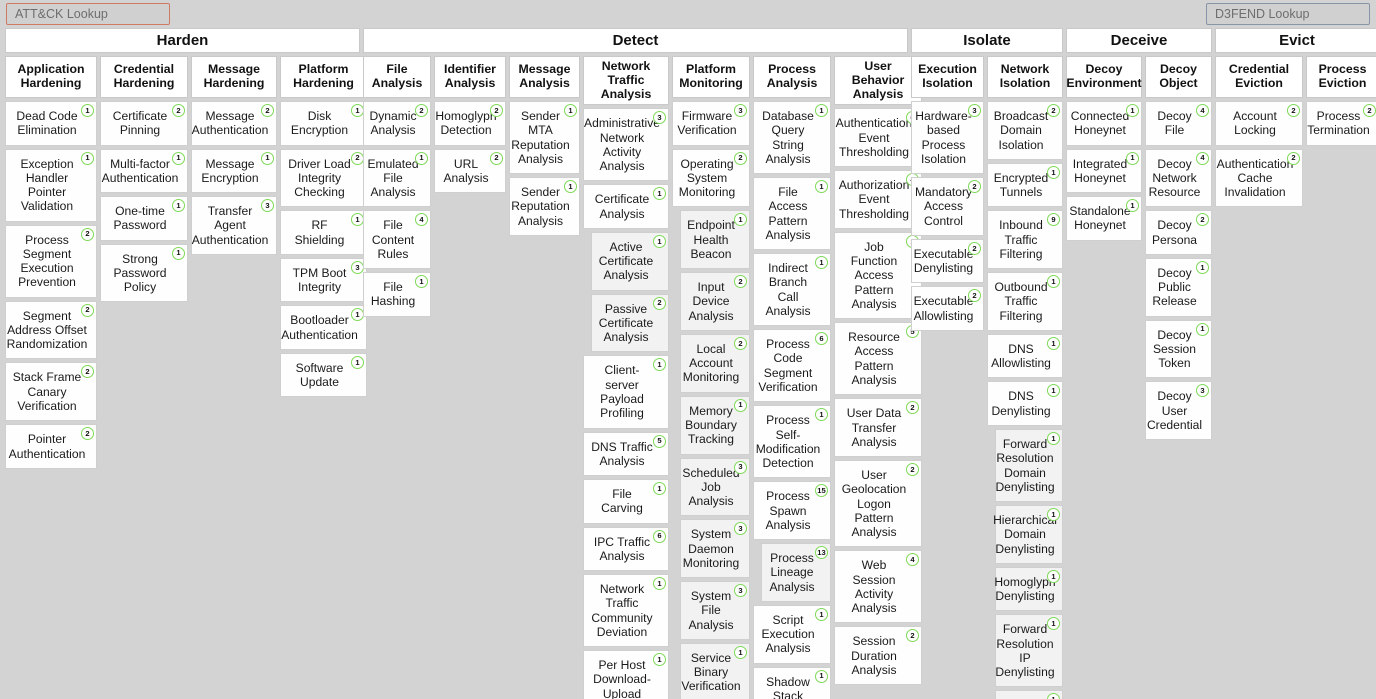  What do you see at coordinates (635, 40) in the screenshot?
I see `tactic-title: Detect` at bounding box center [635, 40].